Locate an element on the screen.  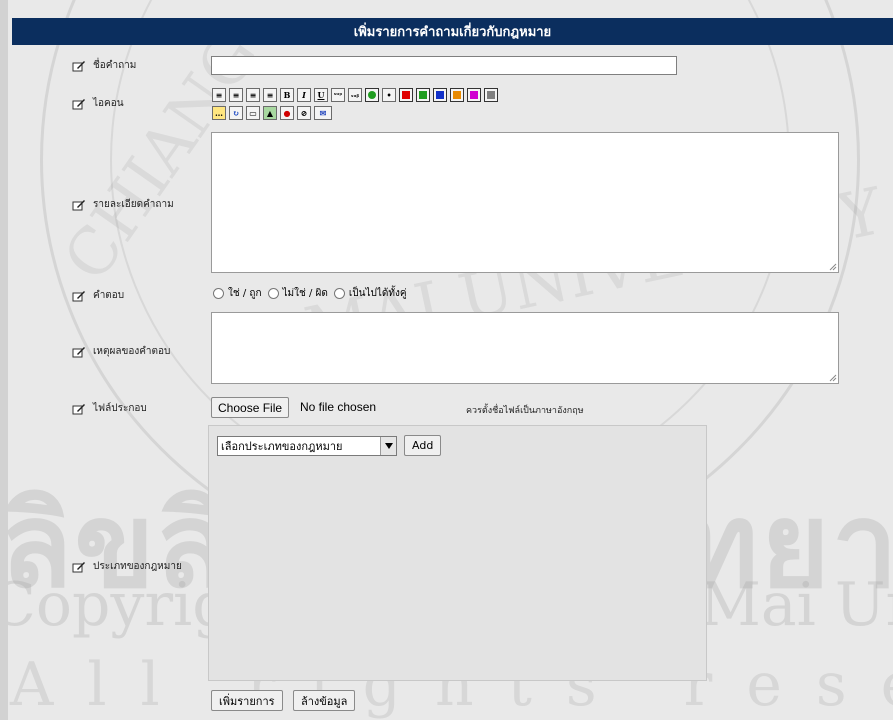
align-right-icon: ≡ is located at coordinates (253, 95).